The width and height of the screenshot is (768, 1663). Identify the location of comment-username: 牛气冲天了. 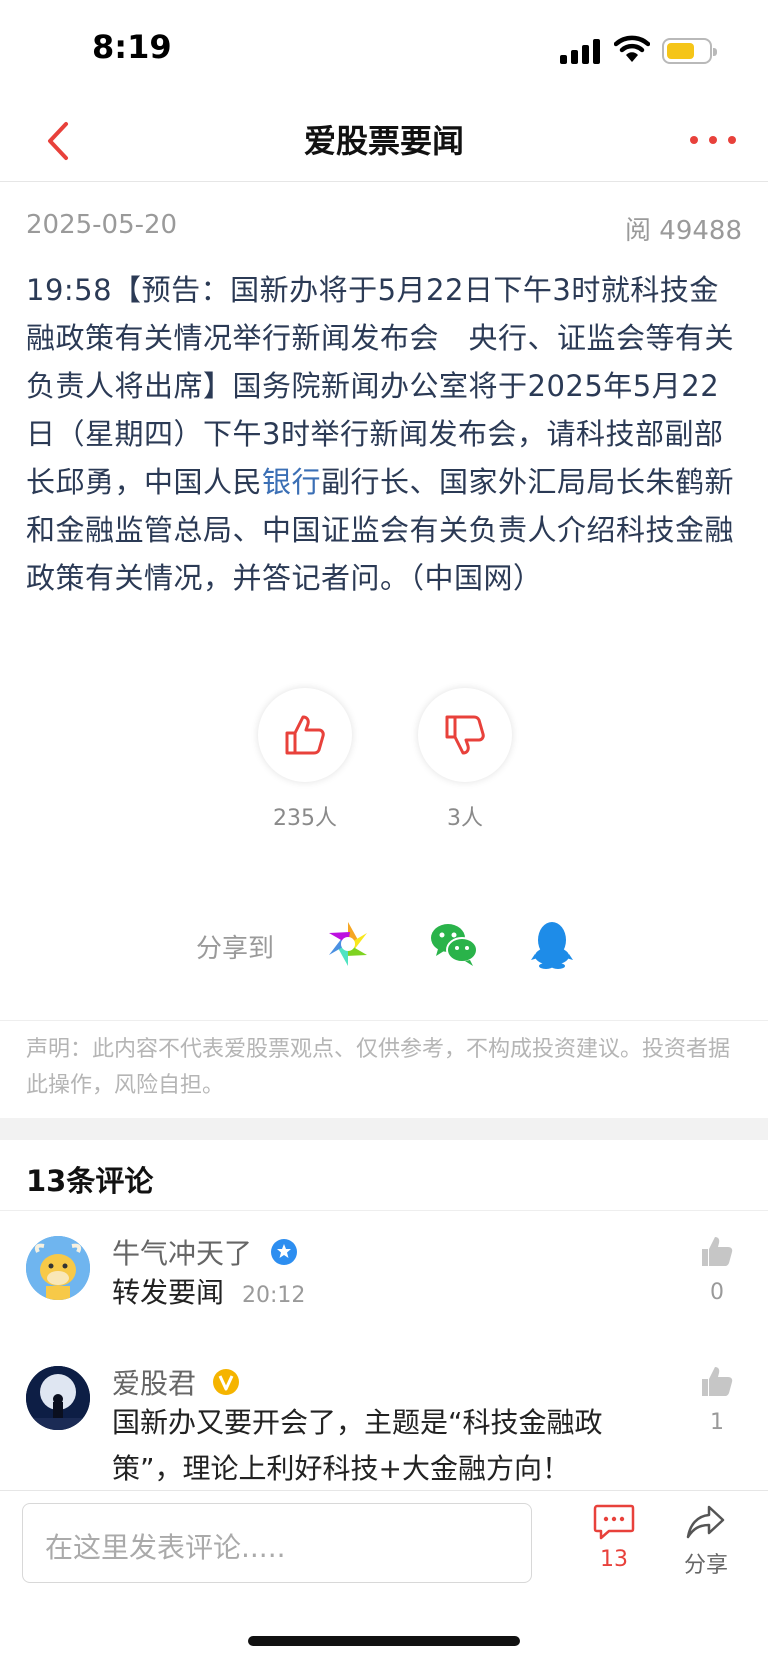
(182, 1252).